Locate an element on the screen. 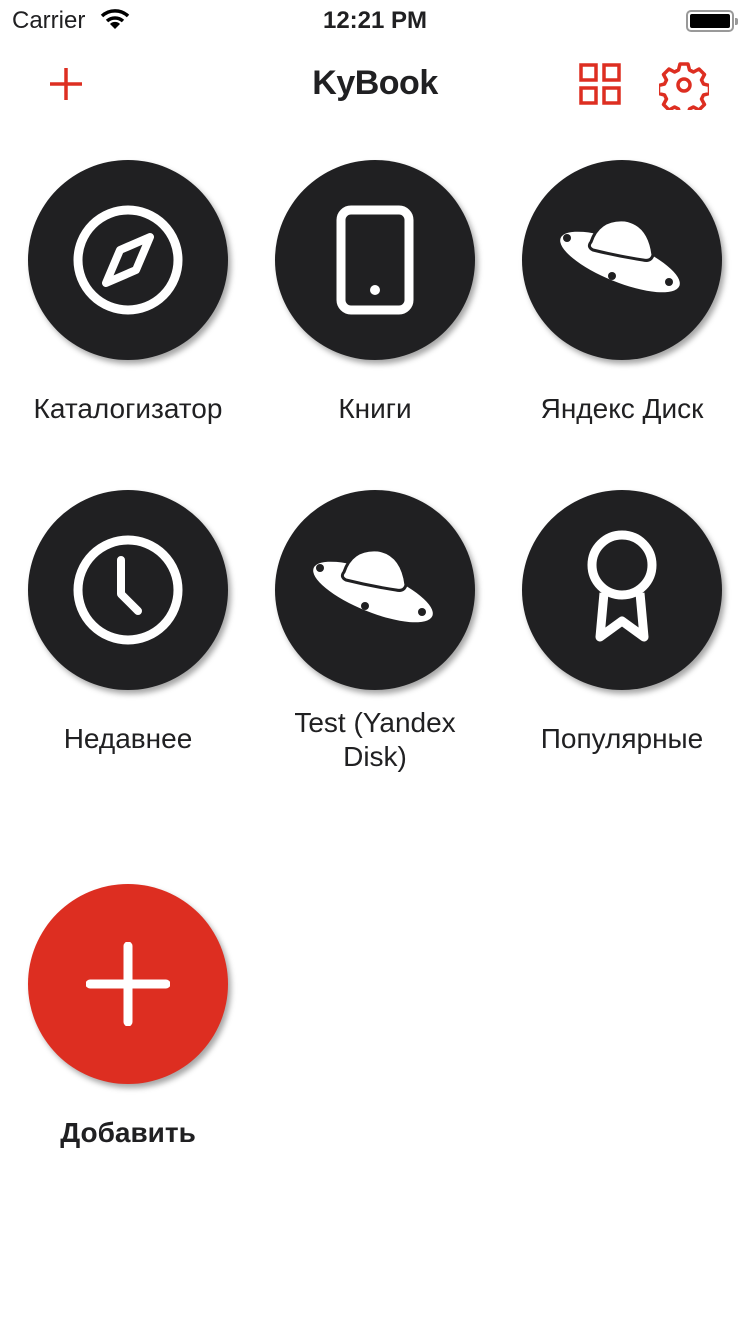 This screenshot has height=1334, width=750. tile-popular: Популярные is located at coordinates (622, 623).